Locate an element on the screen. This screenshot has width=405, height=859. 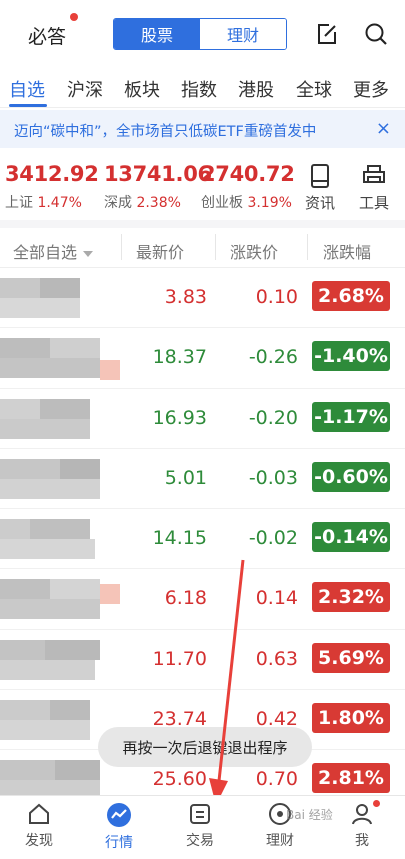
table-row: 11.70 0.63 5.69% is located at coordinates (202, 660).